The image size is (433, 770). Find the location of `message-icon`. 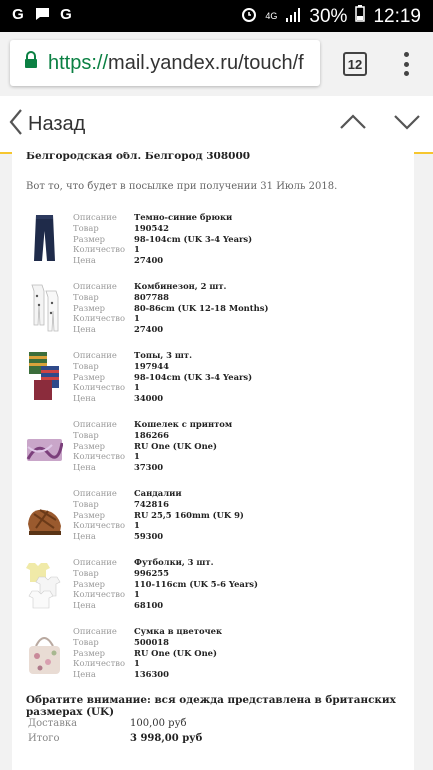

message-icon is located at coordinates (42, 14).